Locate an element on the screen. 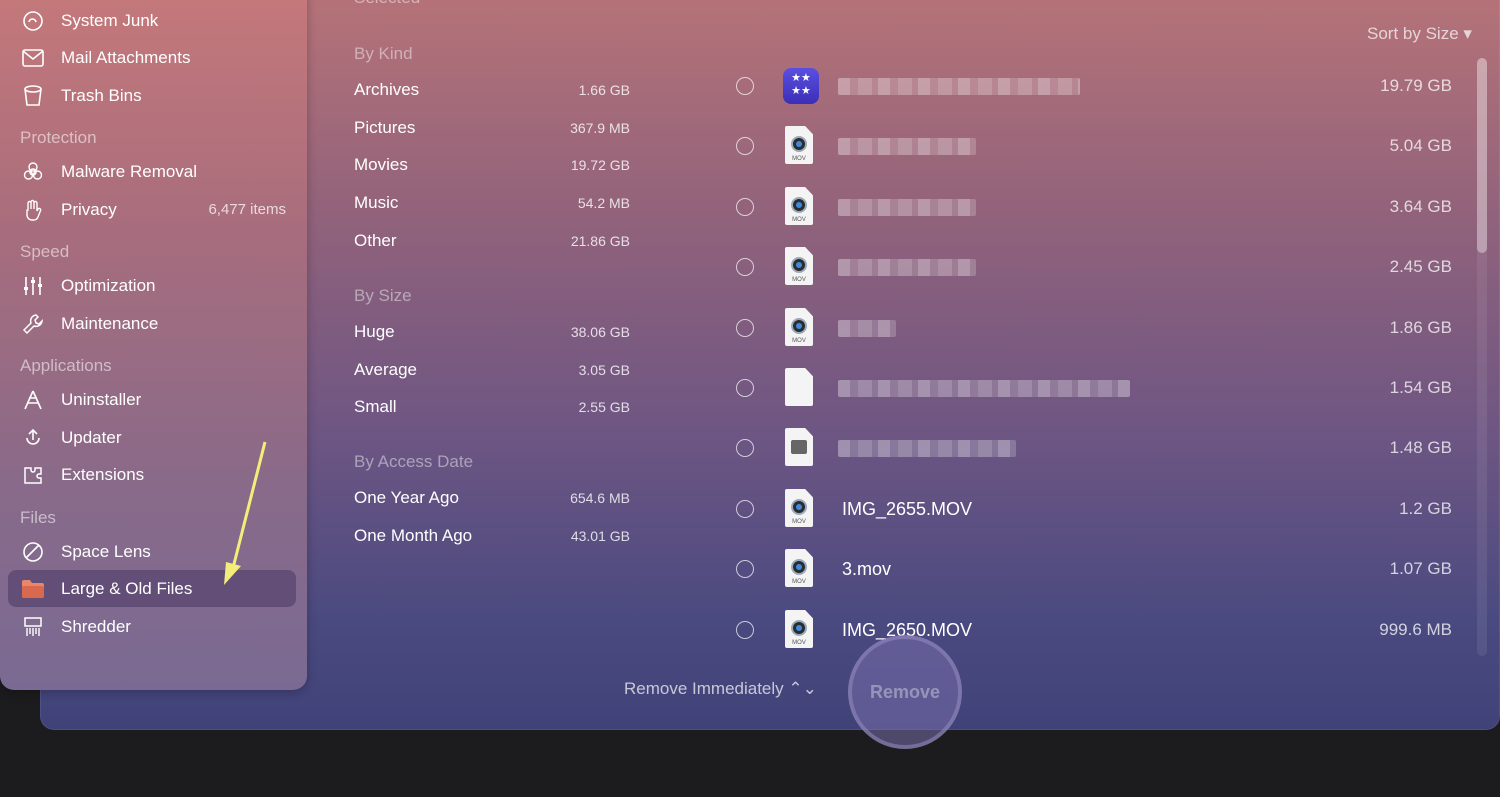  remove-mode-dropdown: Remove Immediately ⌃⌄ is located at coordinates (720, 689).